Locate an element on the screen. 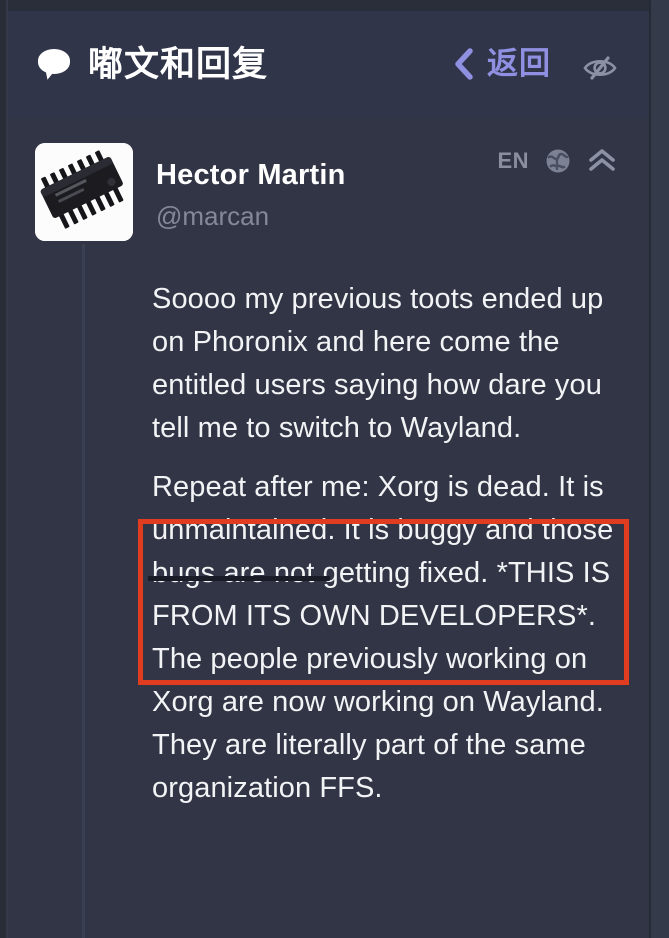 This screenshot has height=938, width=669. speech-bubble-icon is located at coordinates (55, 65).